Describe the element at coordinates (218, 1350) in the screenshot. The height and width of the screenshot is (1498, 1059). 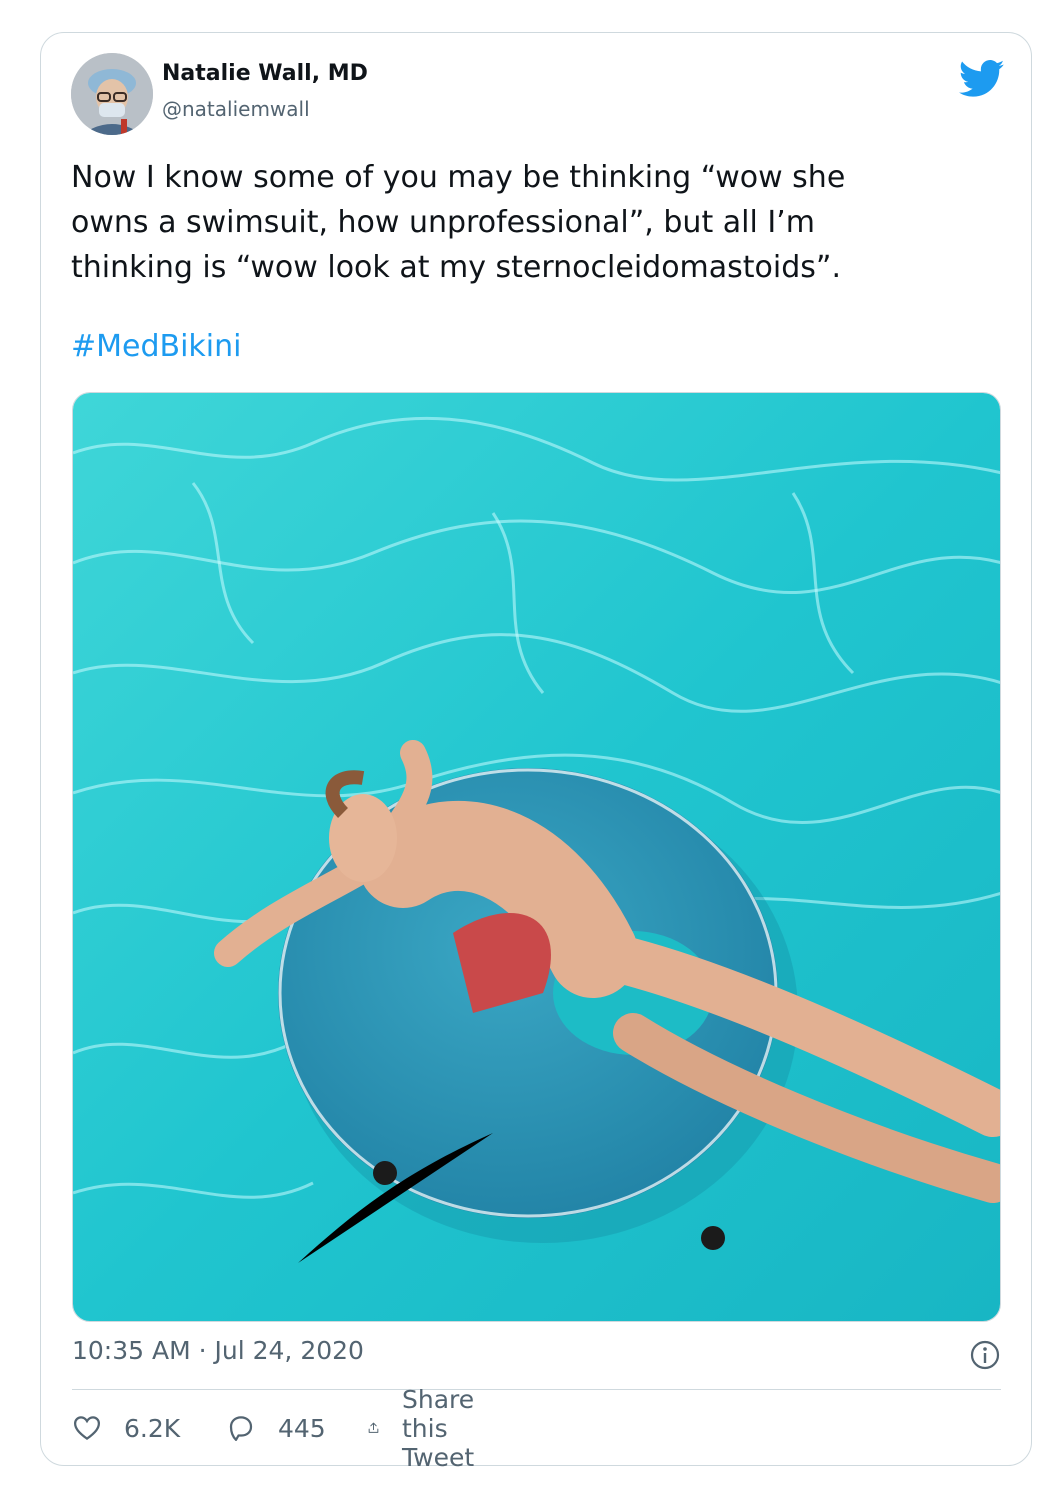
I see `tweet-timestamp: 10:35 AM · Jul 24, 2020` at that location.